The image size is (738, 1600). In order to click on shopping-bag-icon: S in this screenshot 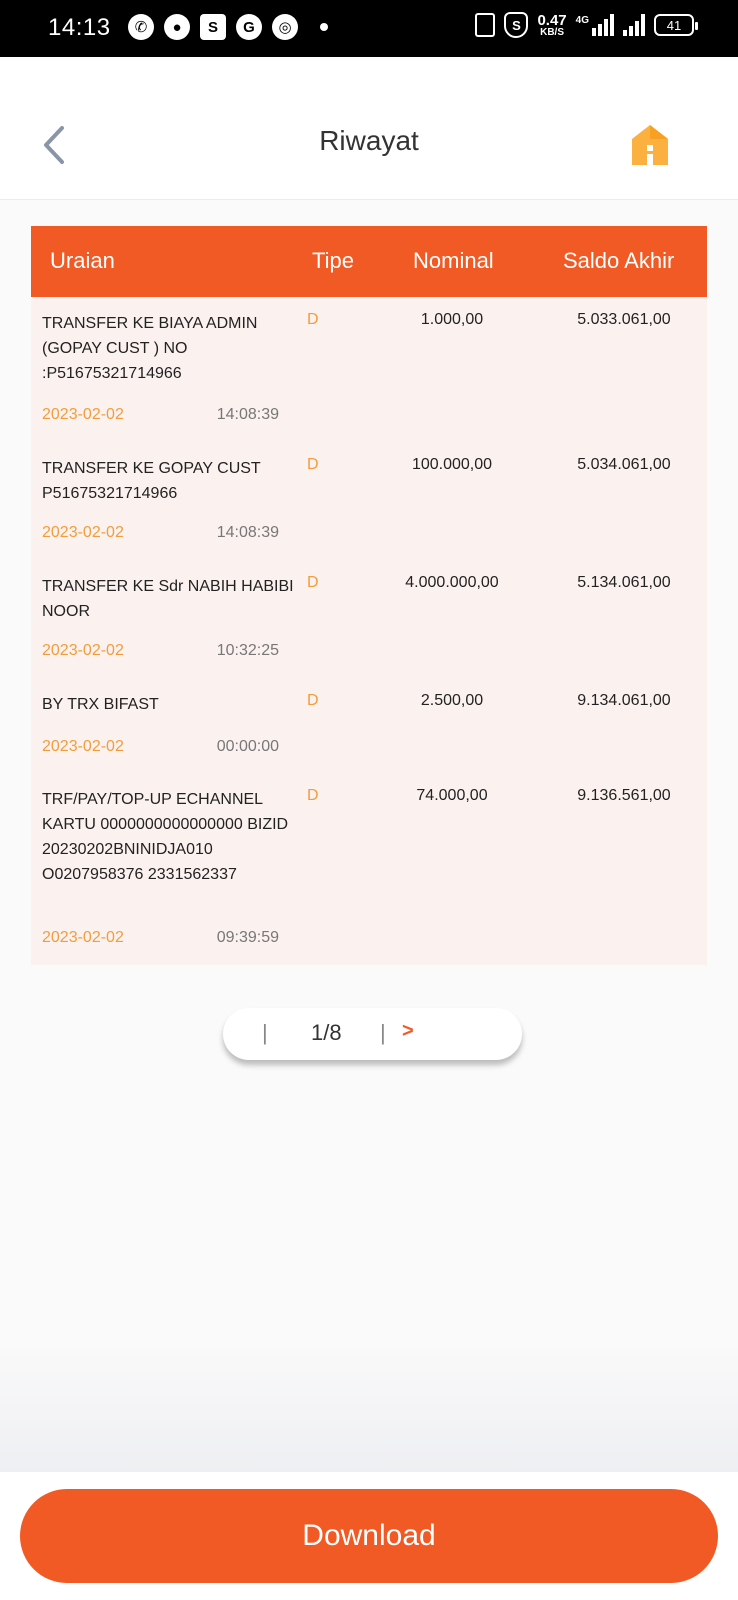, I will do `click(213, 27)`.